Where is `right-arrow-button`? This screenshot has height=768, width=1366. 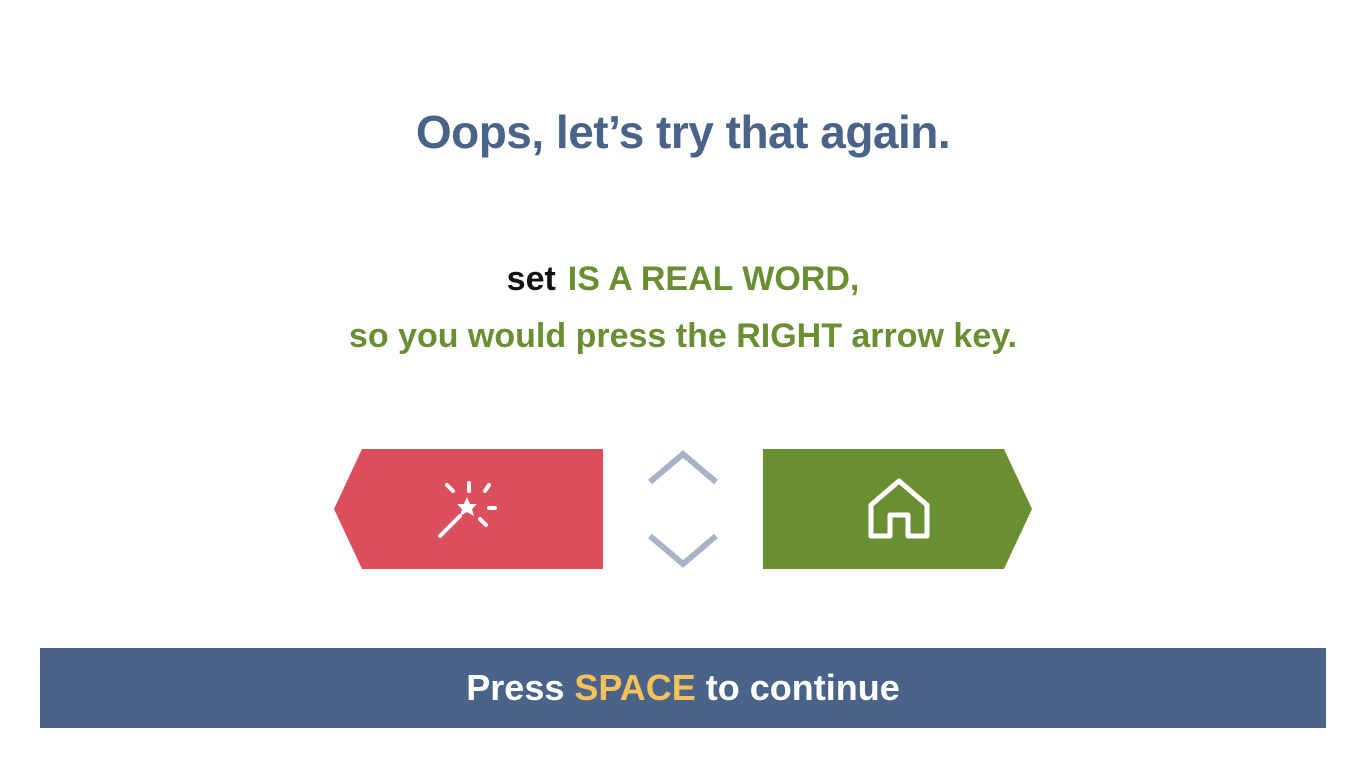
right-arrow-button is located at coordinates (897, 509).